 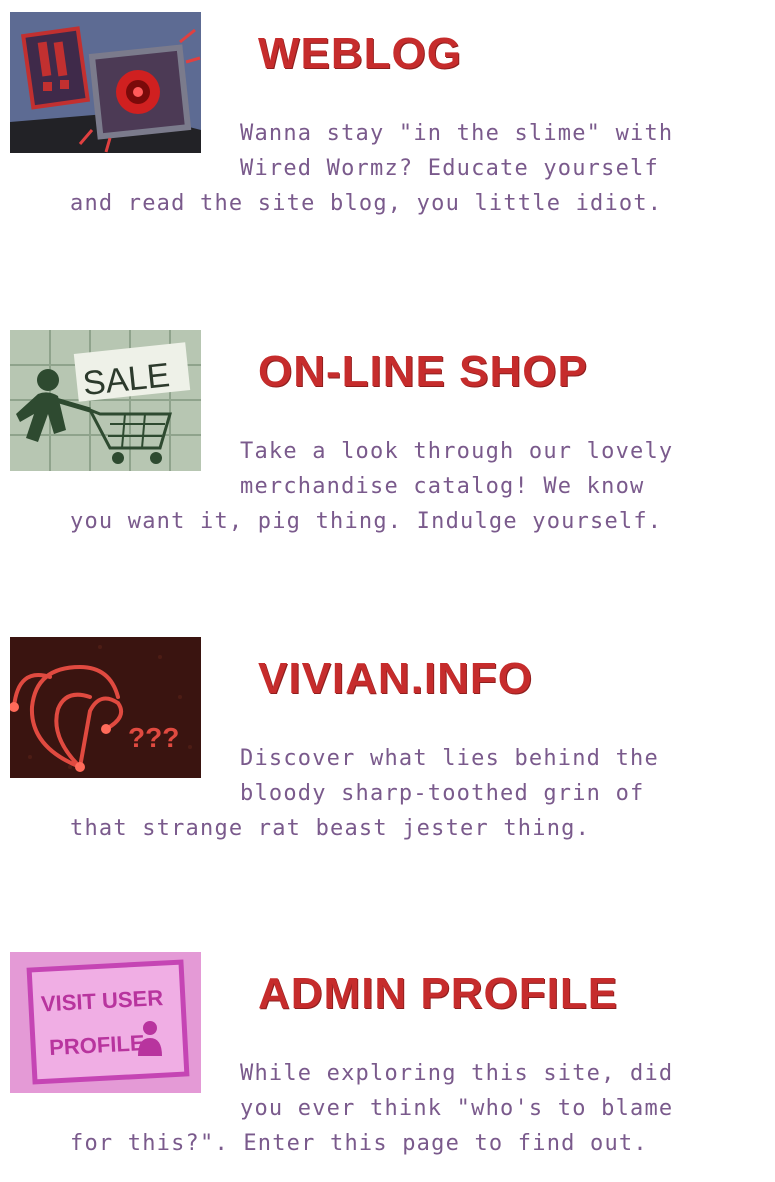 I want to click on shop-thumbnail-link: SALE, so click(x=105, y=400).